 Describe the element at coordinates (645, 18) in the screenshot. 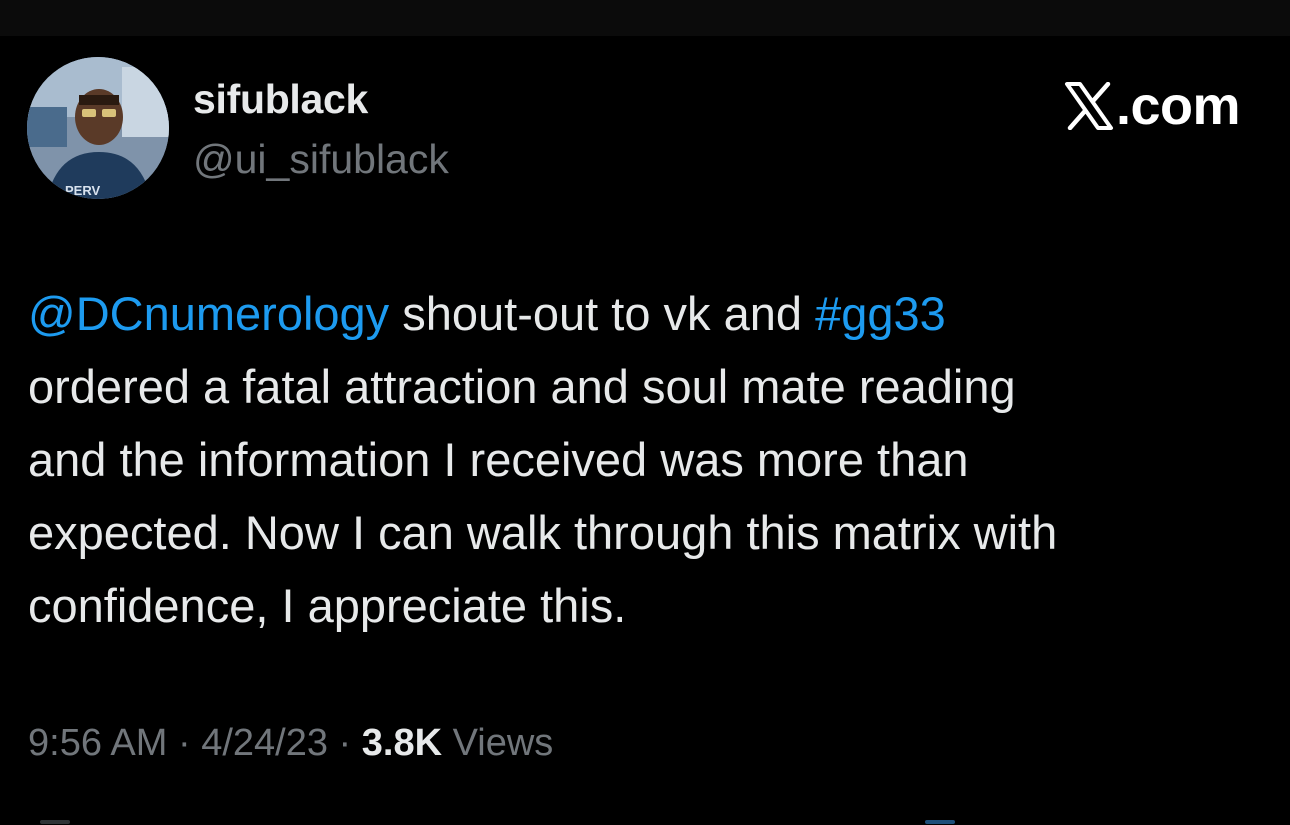

I see `top-status-strip` at that location.